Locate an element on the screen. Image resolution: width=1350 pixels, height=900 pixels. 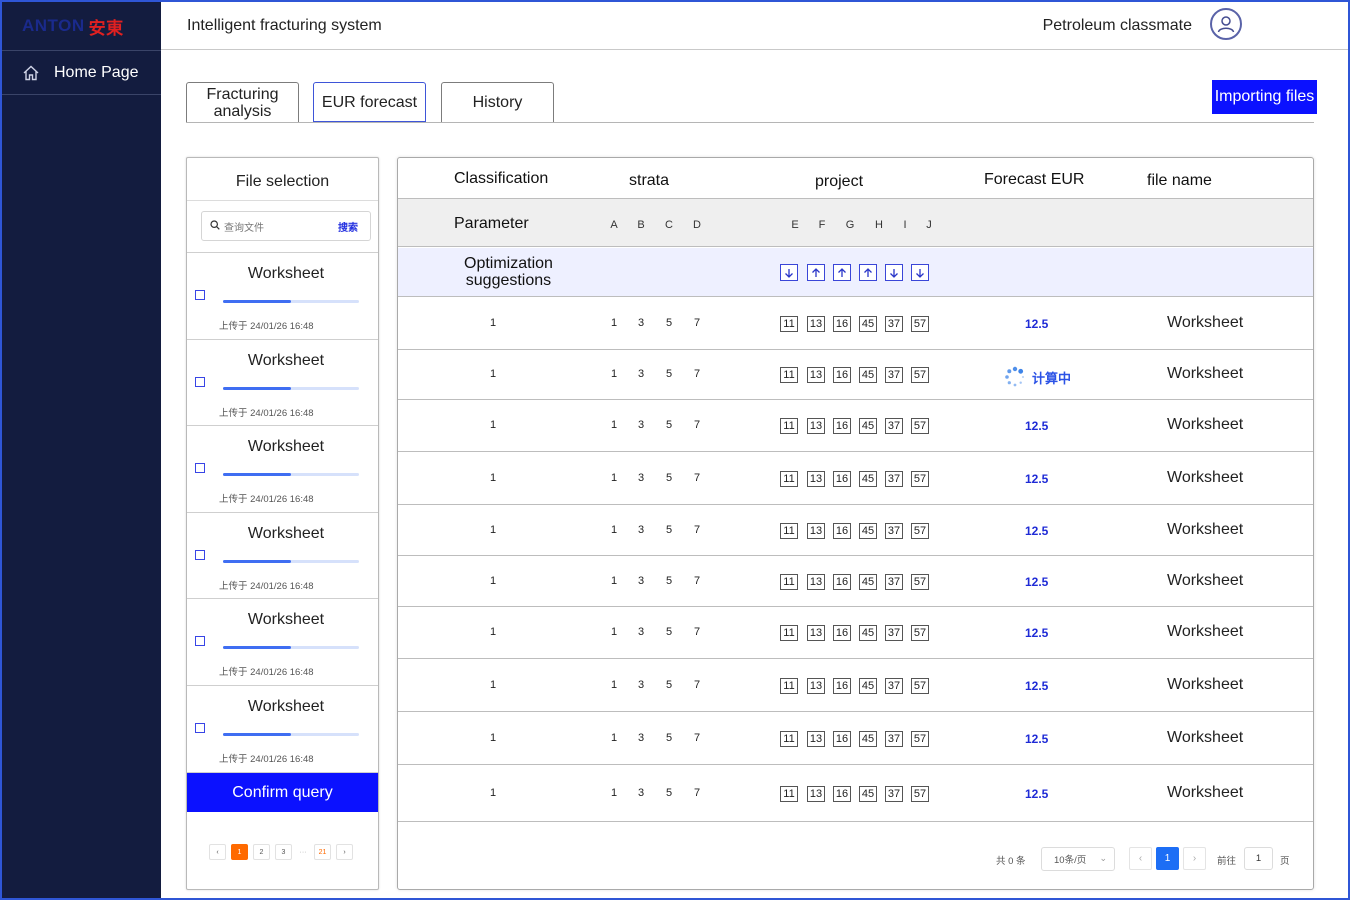
file-search-input: 查询文件 搜索 is located at coordinates (286, 226).